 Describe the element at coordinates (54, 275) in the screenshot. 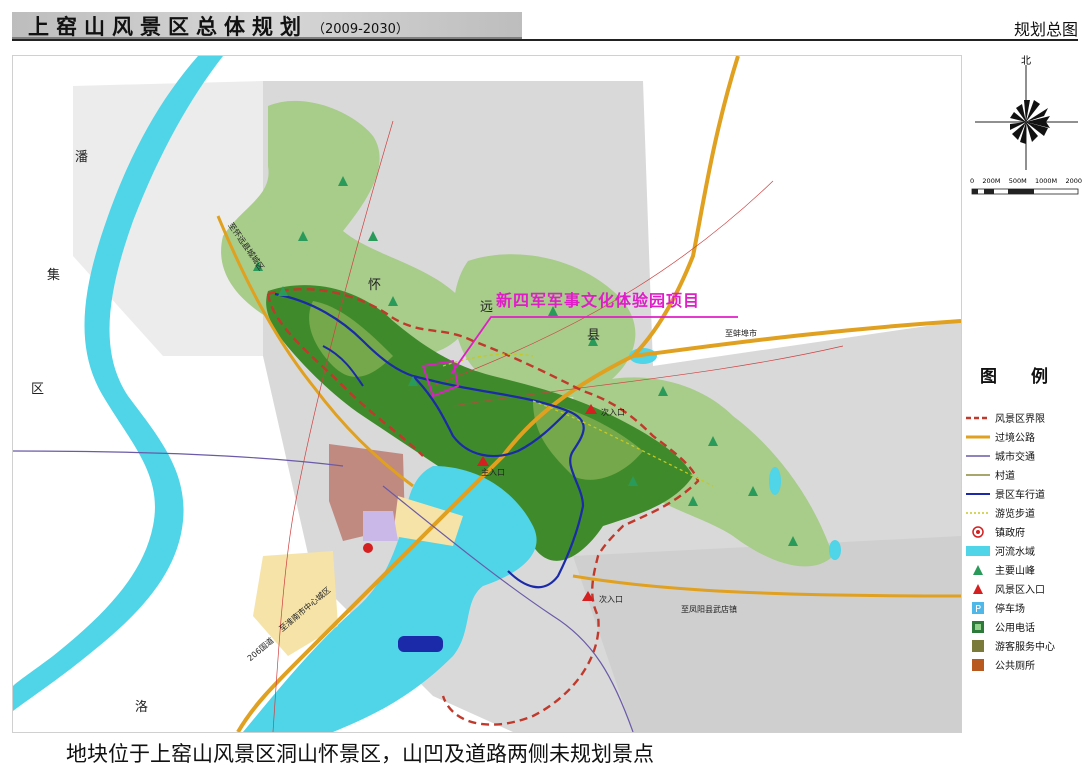

I see `place-ji: 集` at that location.